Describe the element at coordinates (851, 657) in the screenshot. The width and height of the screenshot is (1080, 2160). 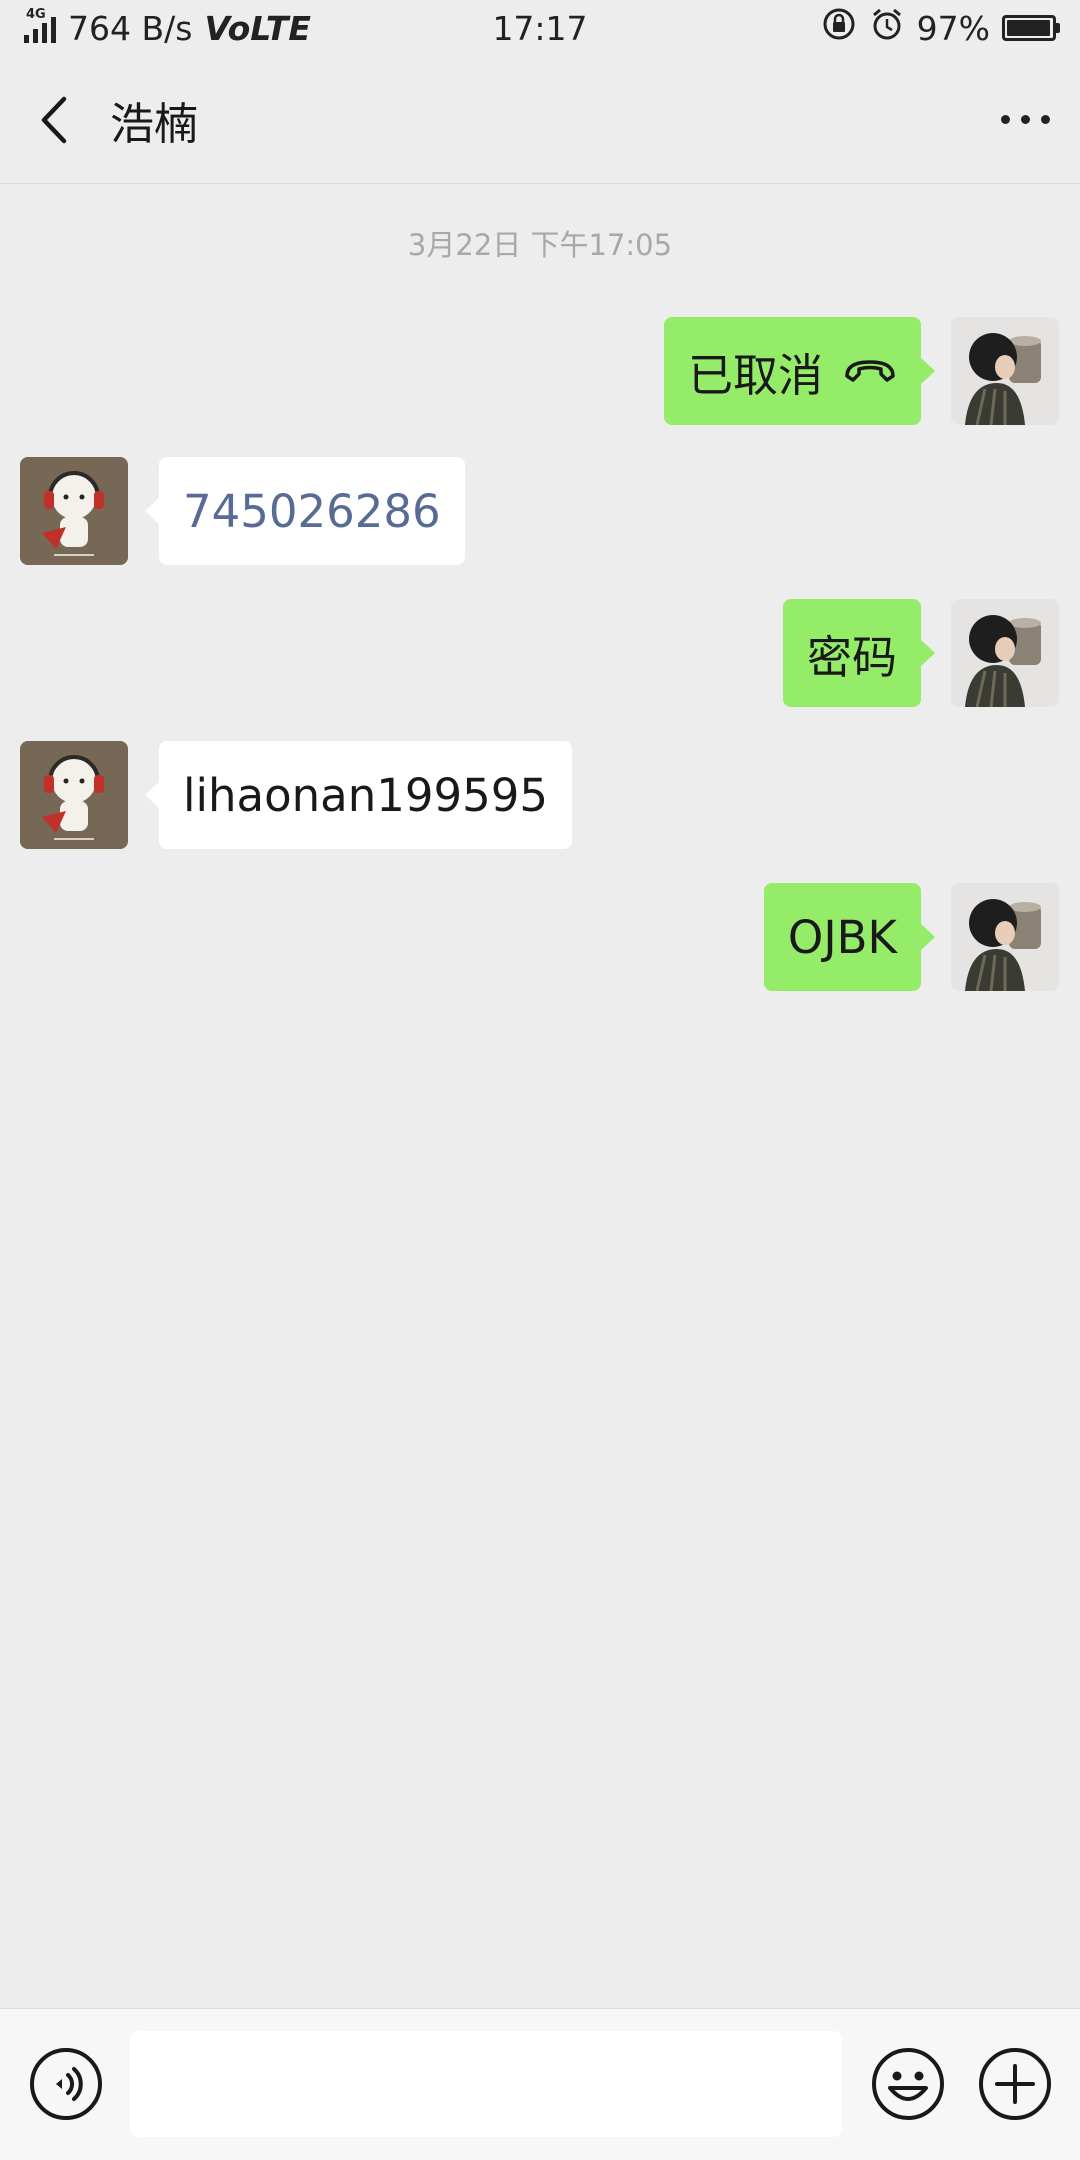
I see `message-text: 密码` at that location.